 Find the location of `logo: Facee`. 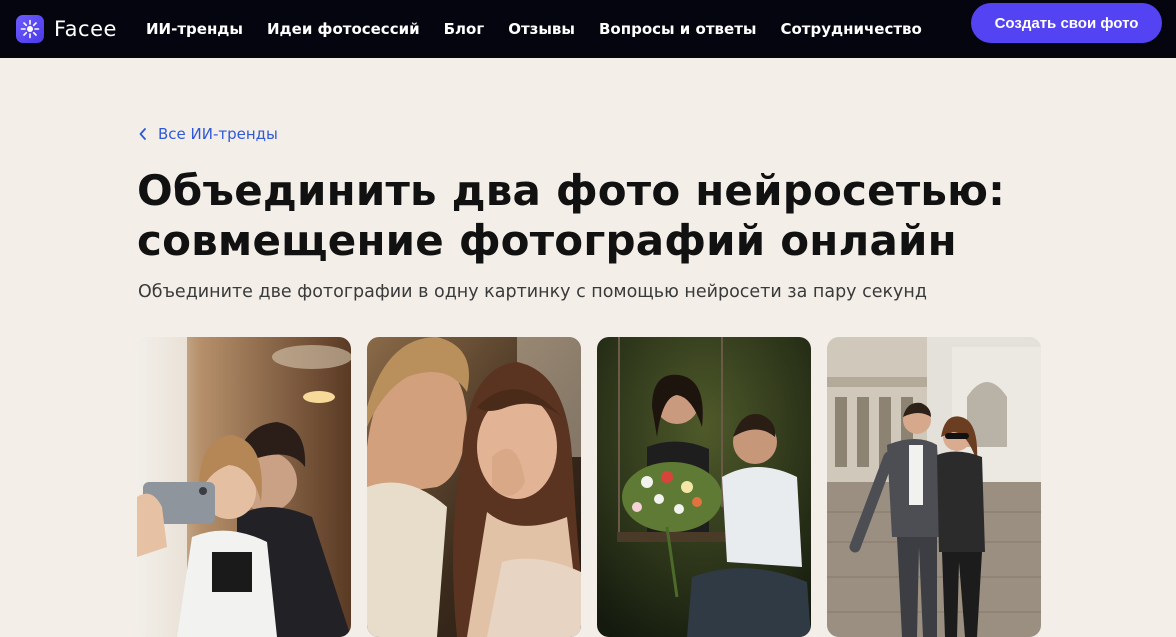

logo: Facee is located at coordinates (66, 29).